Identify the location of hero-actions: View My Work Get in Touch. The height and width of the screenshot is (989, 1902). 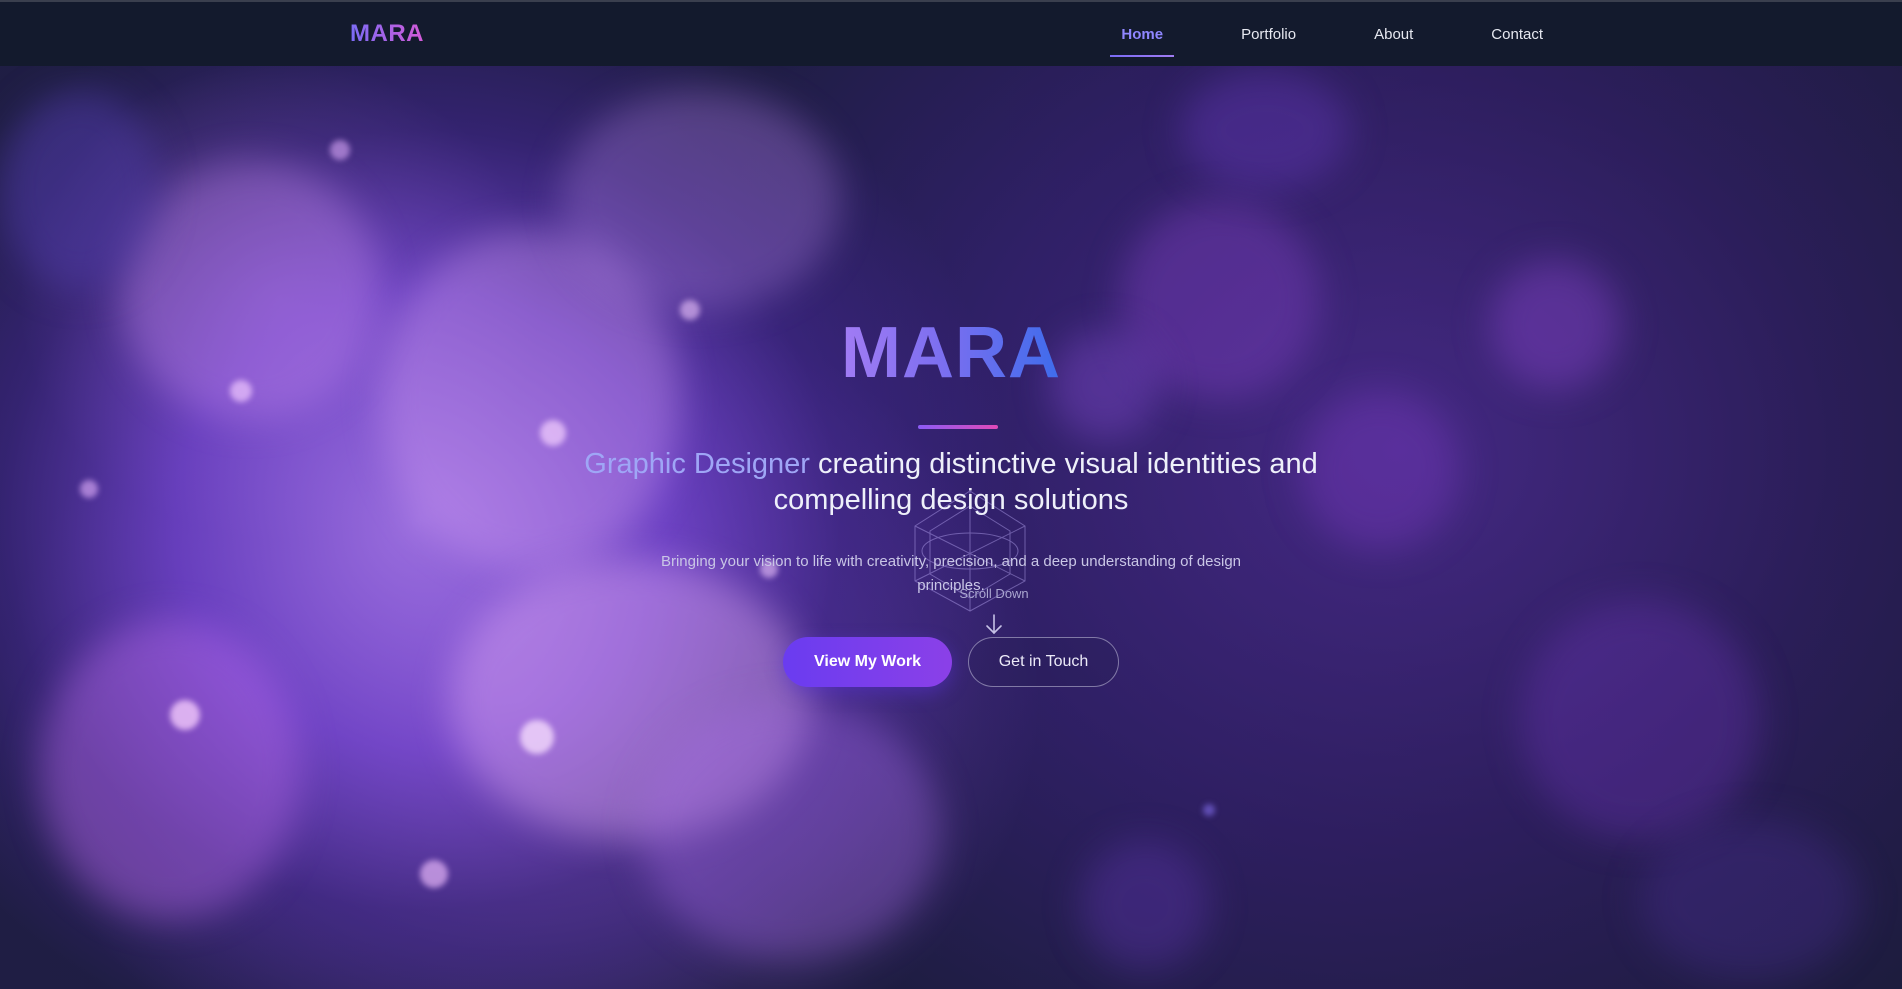
(951, 662).